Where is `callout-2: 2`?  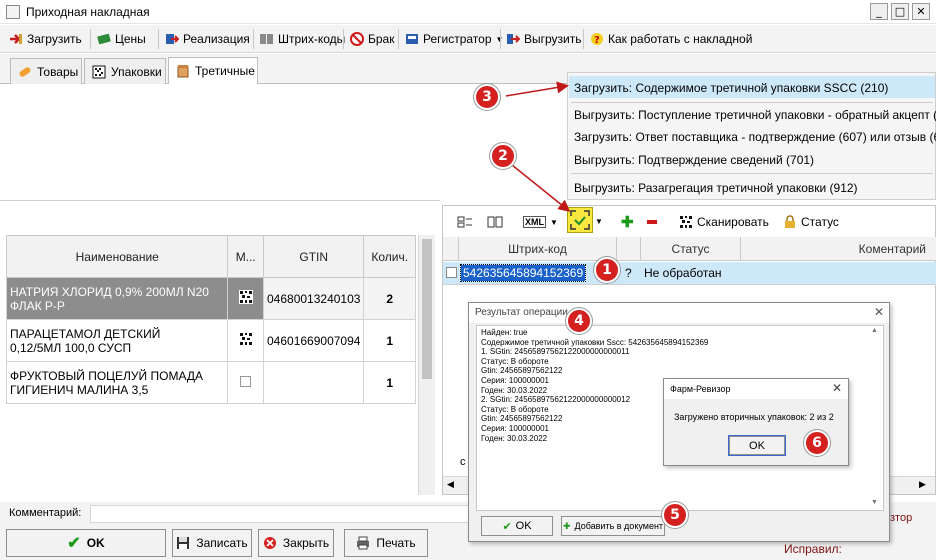
callout-2: 2 is located at coordinates (503, 156).